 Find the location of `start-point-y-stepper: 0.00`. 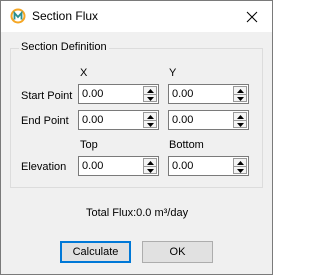

start-point-y-stepper: 0.00 is located at coordinates (208, 94).